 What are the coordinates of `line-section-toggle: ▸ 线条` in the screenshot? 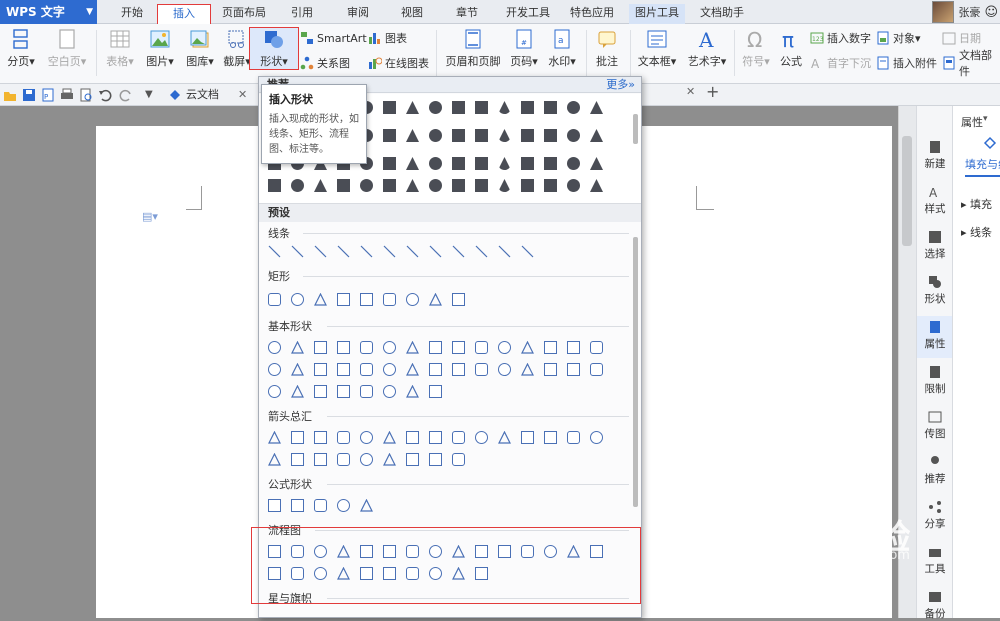 It's located at (976, 232).